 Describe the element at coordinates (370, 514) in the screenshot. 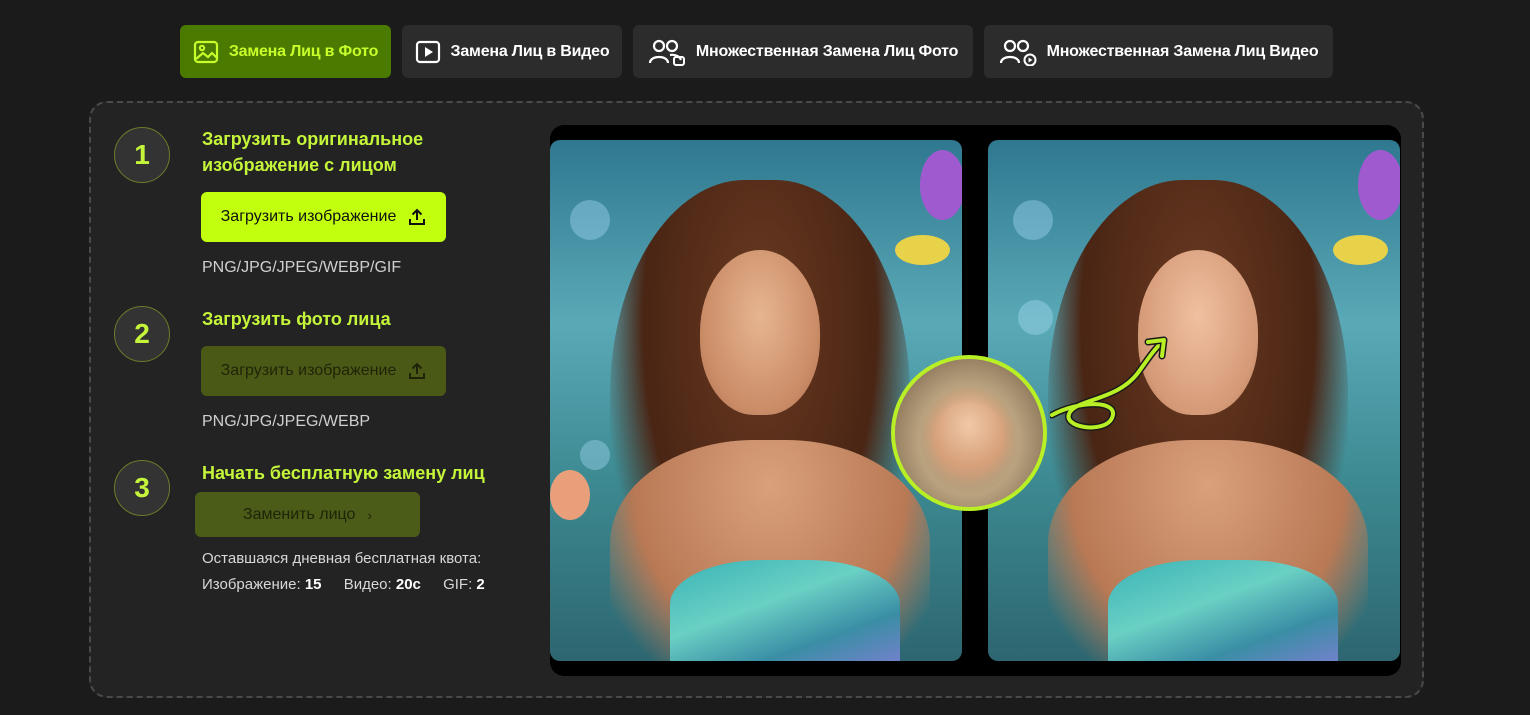

I see `chevron-right-icon: ›` at that location.